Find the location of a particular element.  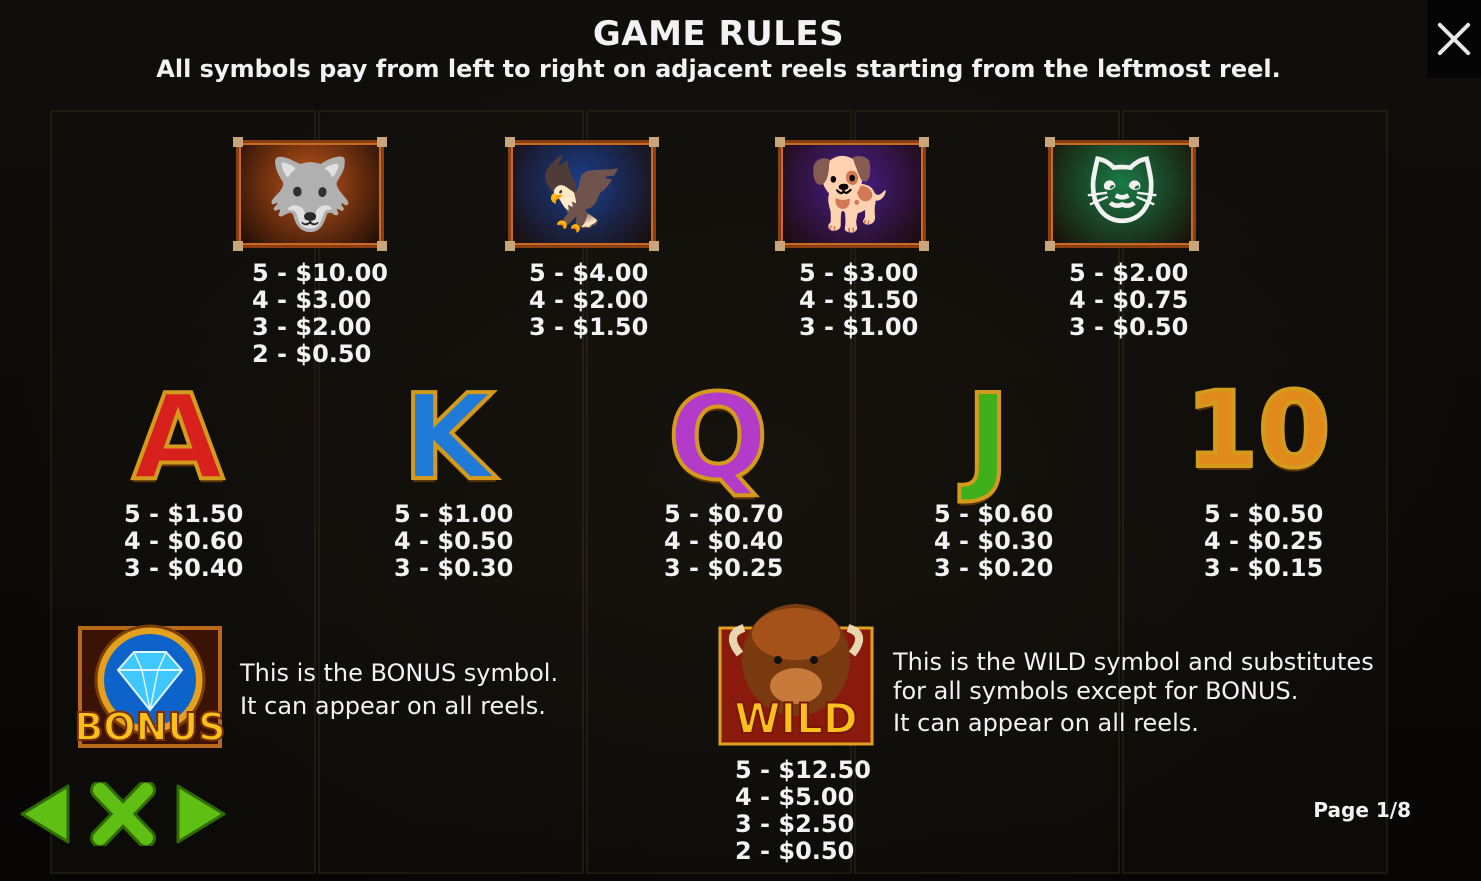

pay-line: 3 - $0.20 is located at coordinates (994, 568).